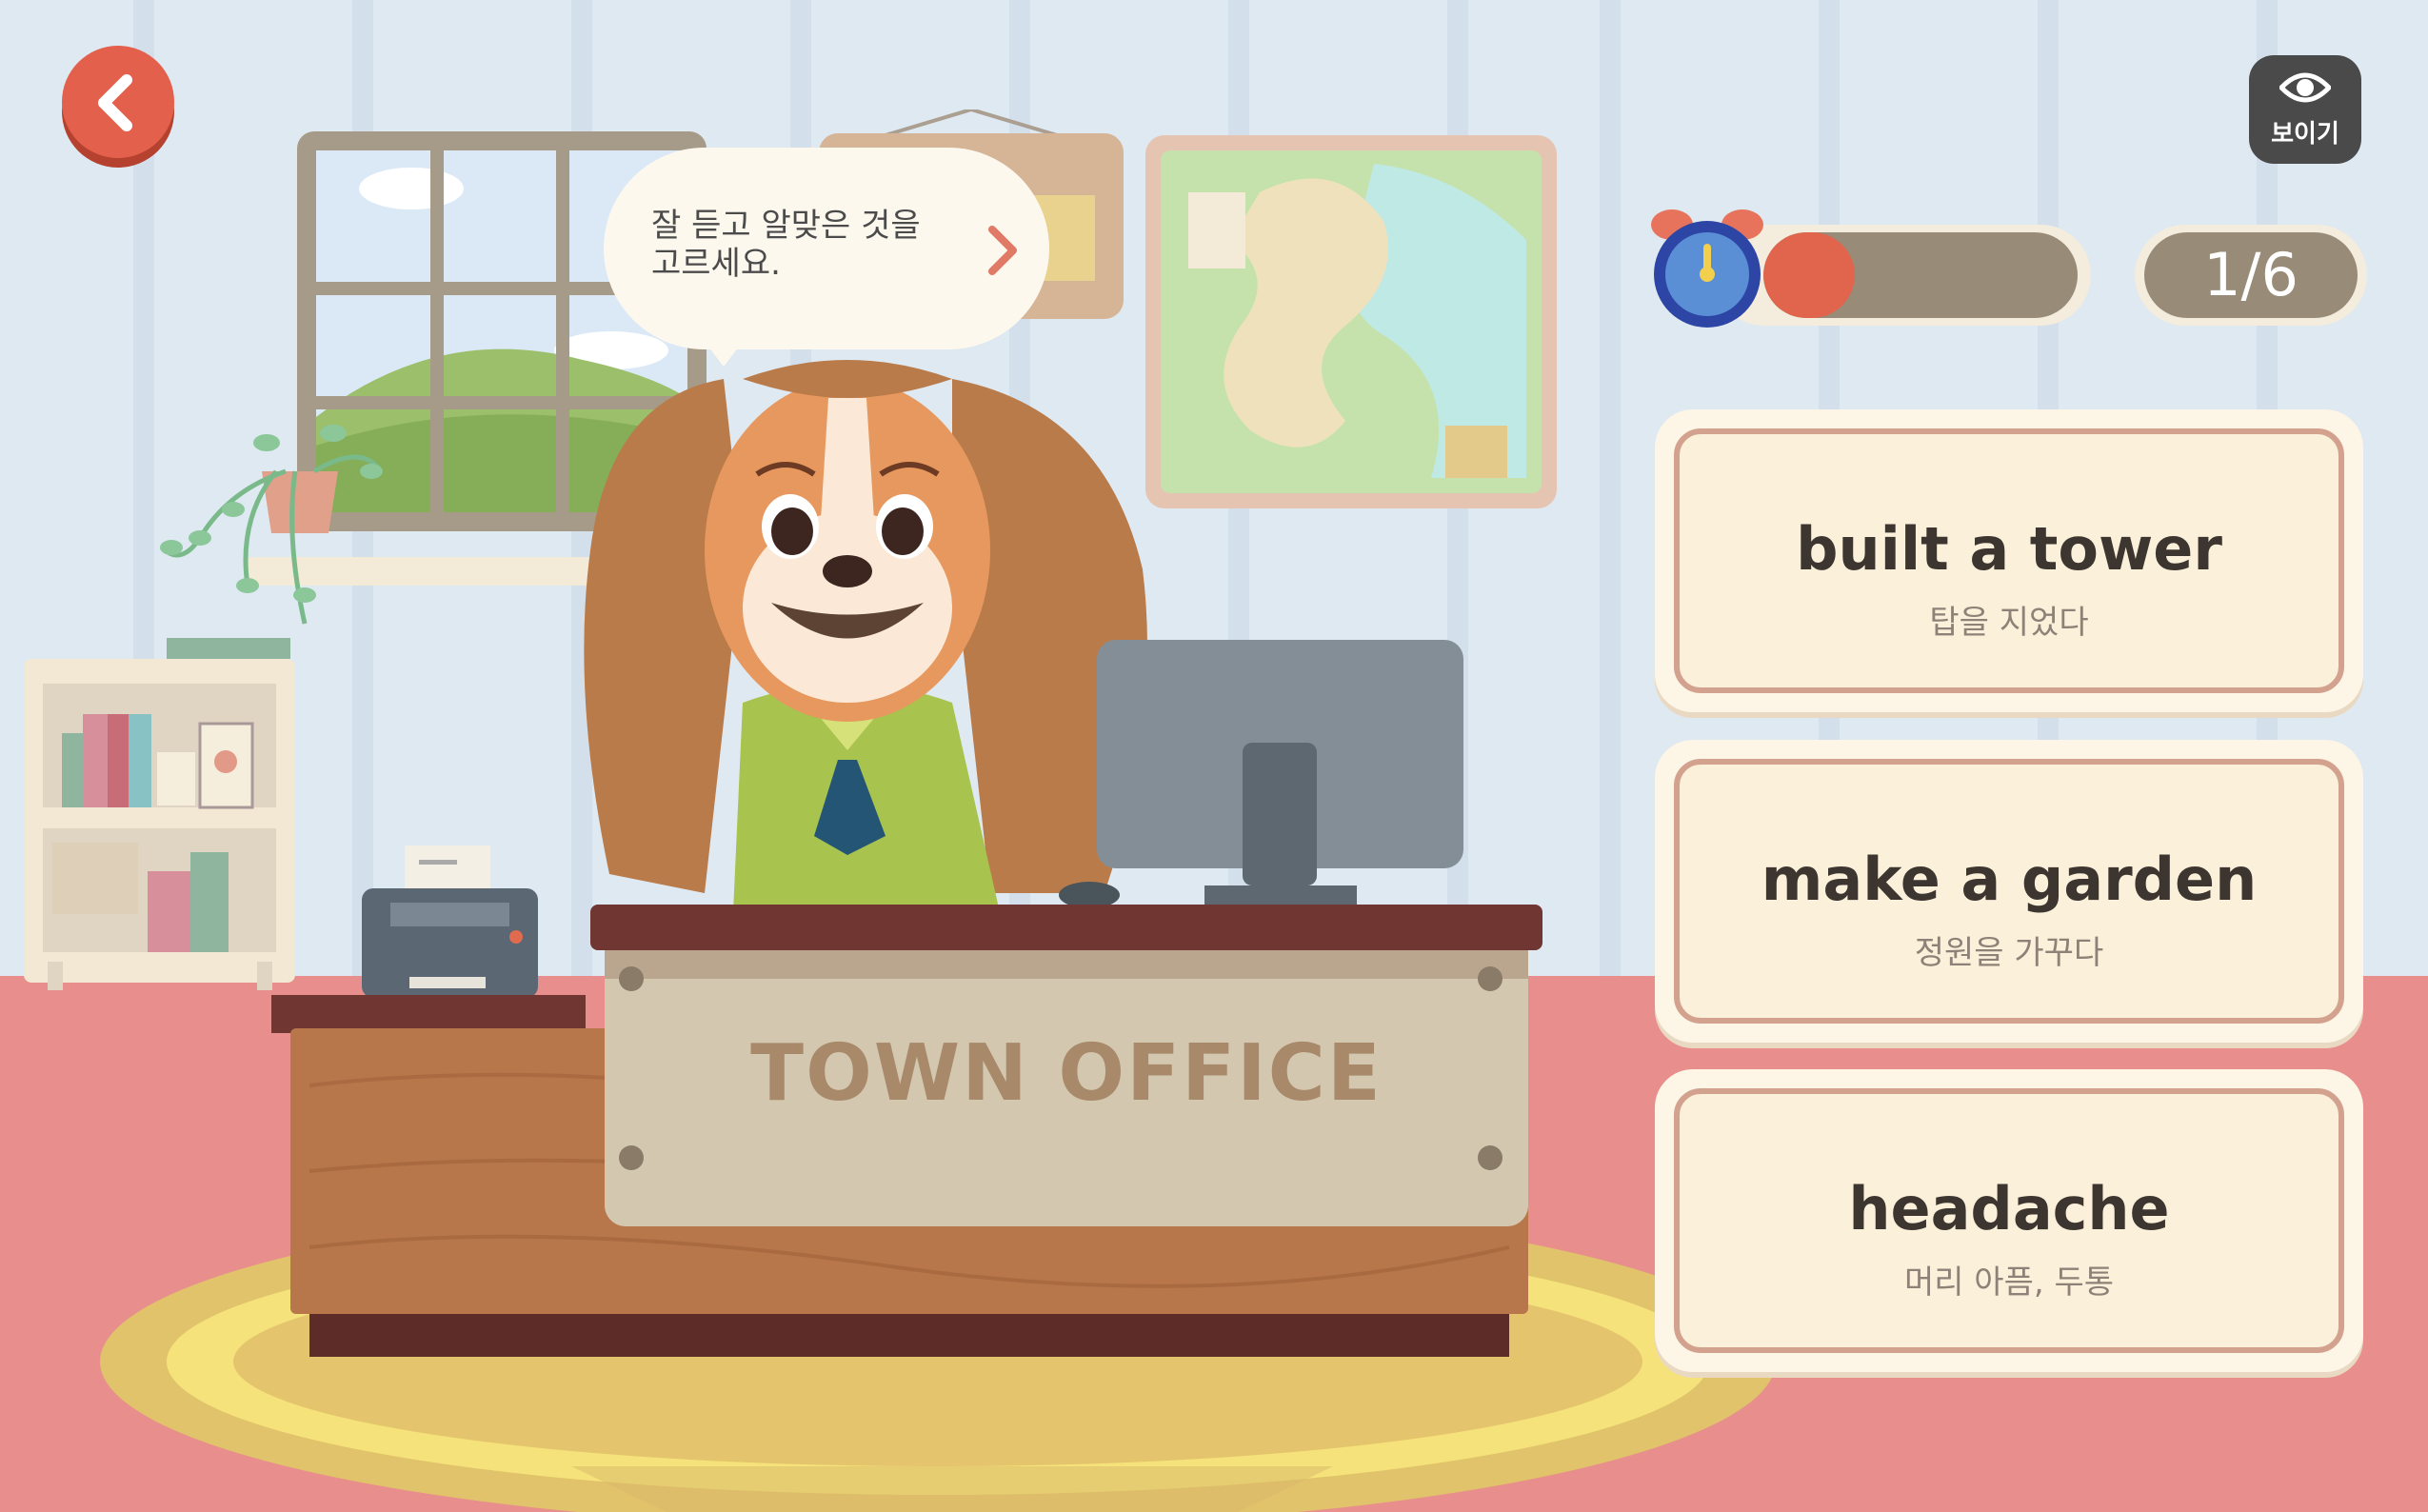  I want to click on chevron-left-icon, so click(115, 102).